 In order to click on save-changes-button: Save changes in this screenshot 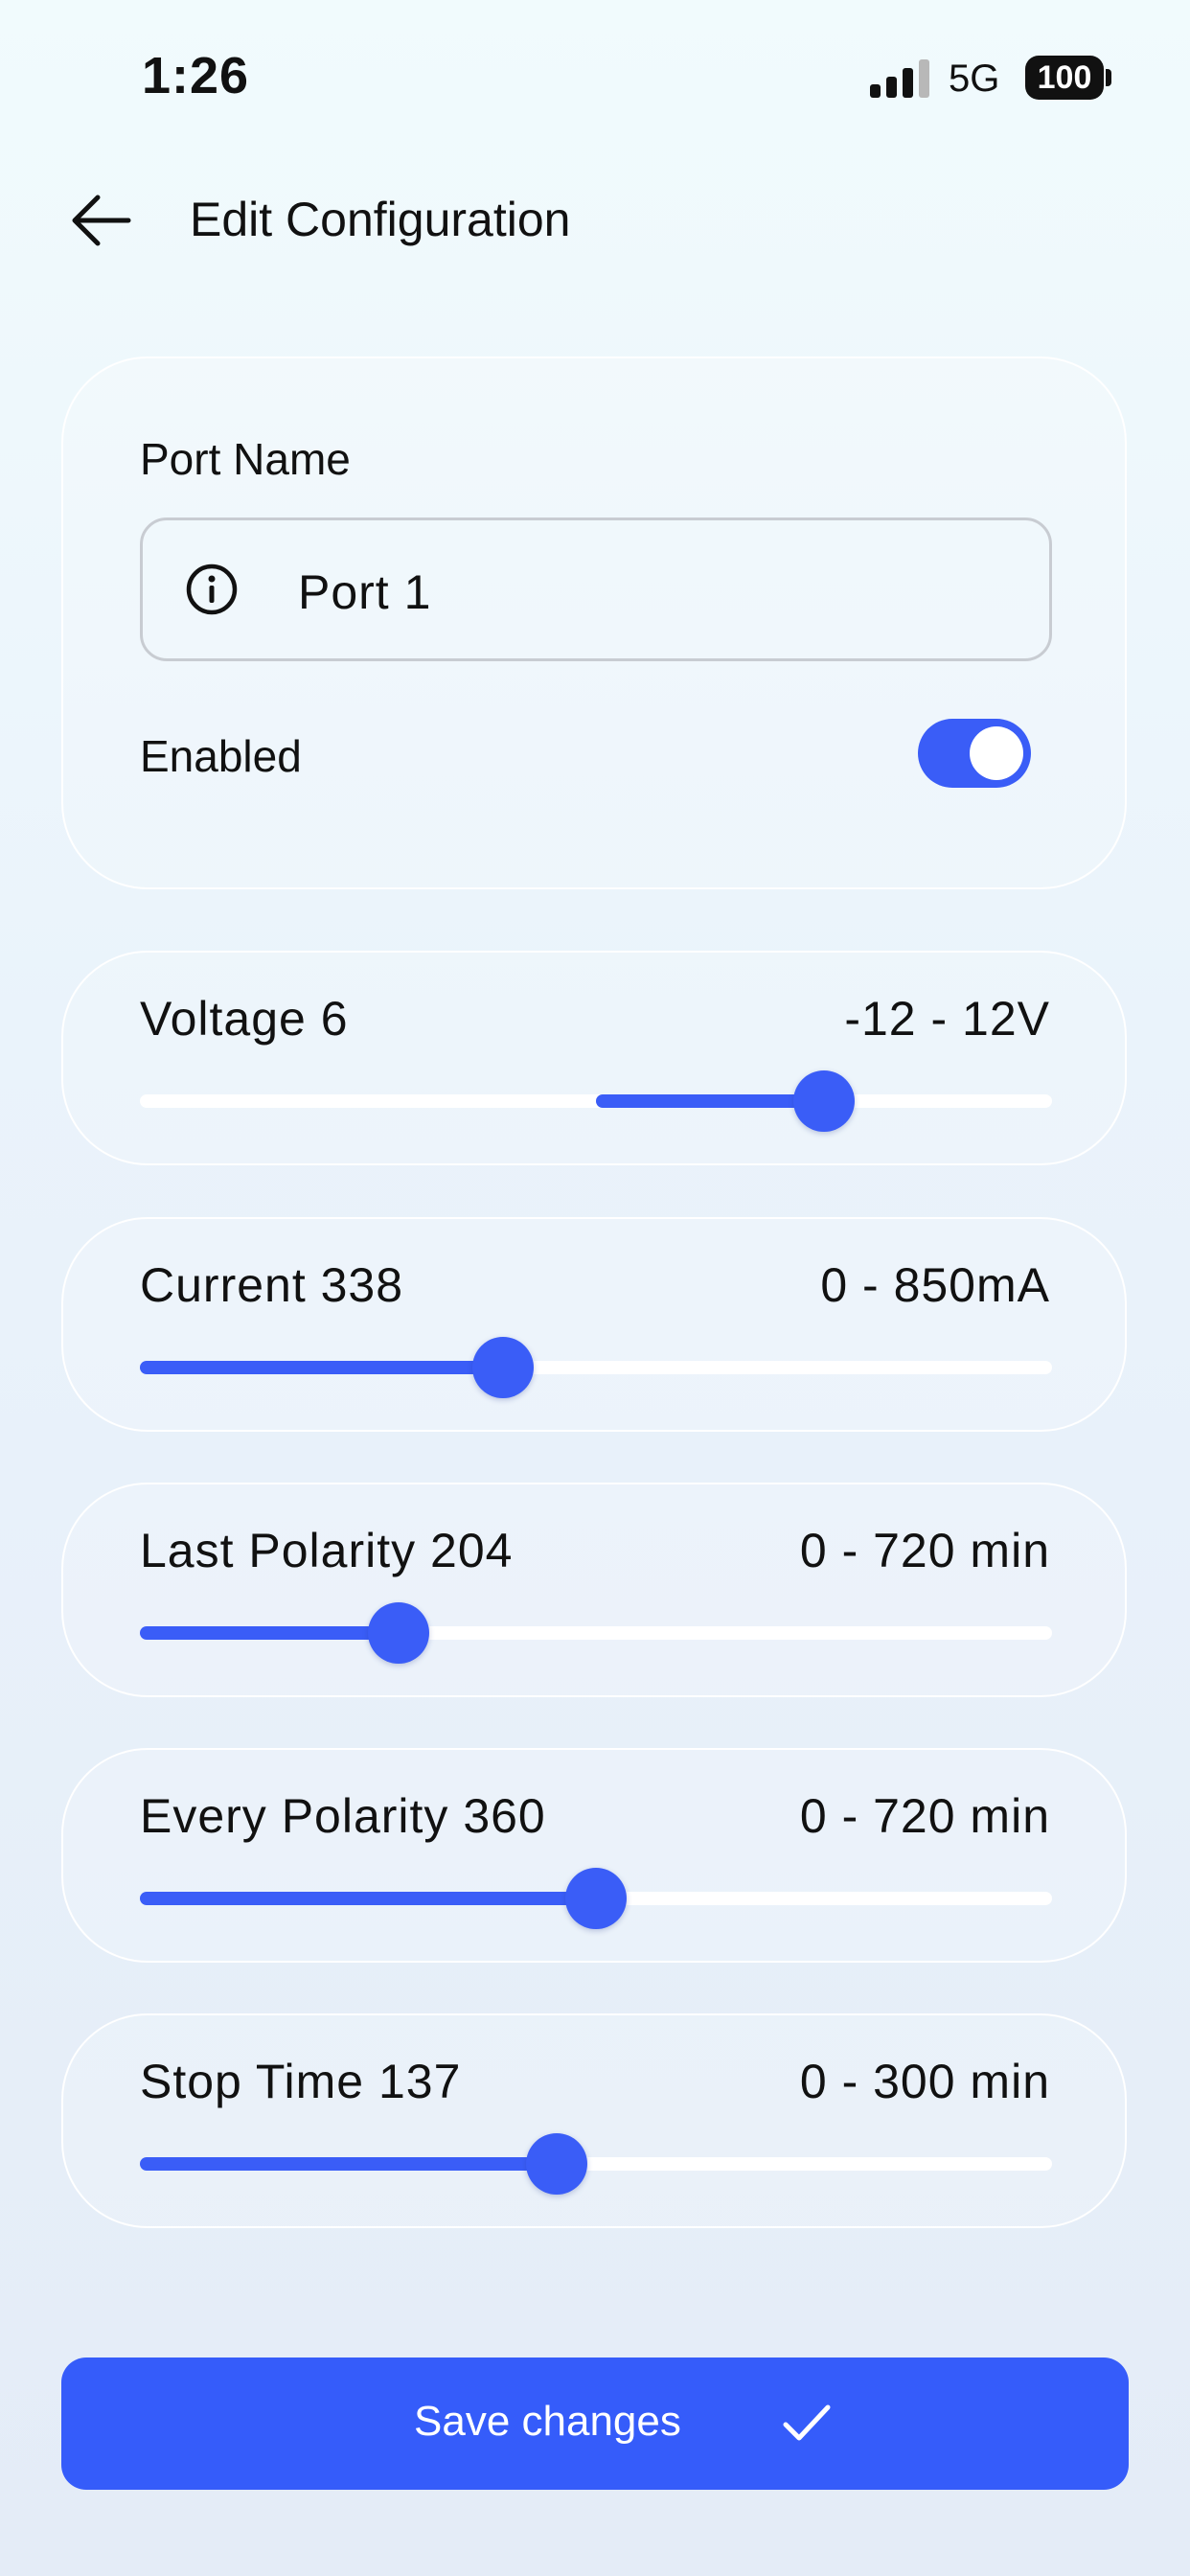, I will do `click(595, 2424)`.